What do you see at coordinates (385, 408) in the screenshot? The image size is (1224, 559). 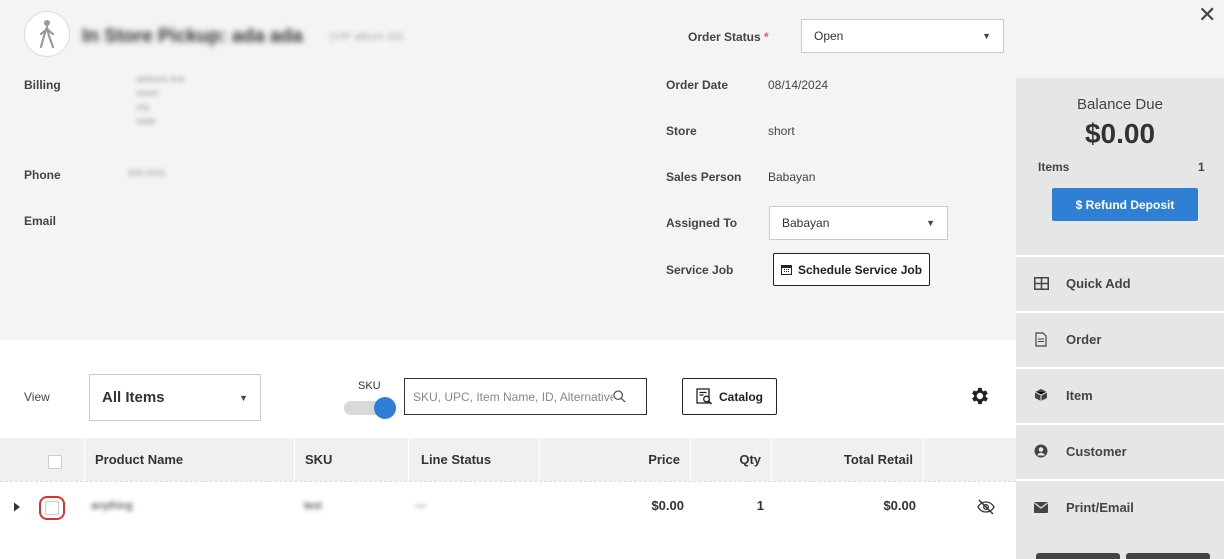 I see `toggle-knob` at bounding box center [385, 408].